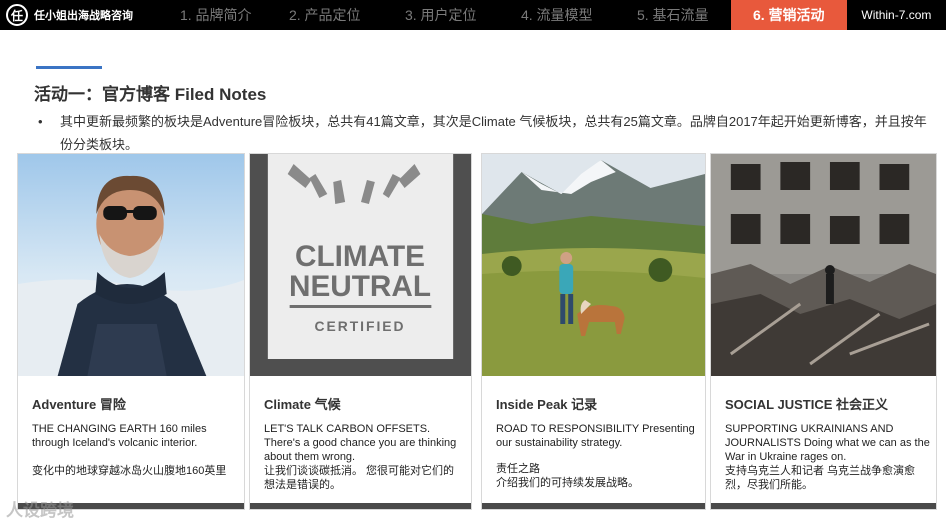 Image resolution: width=946 pixels, height=526 pixels. I want to click on badge-text-certified: CERTIFIED, so click(360, 326).